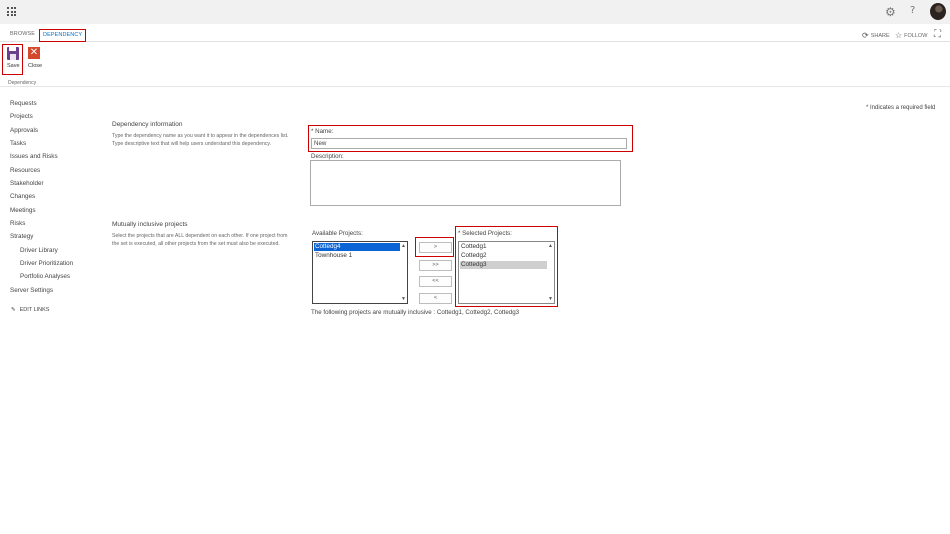 This screenshot has width=950, height=534. What do you see at coordinates (880, 35) in the screenshot?
I see `share-label: SHARE` at bounding box center [880, 35].